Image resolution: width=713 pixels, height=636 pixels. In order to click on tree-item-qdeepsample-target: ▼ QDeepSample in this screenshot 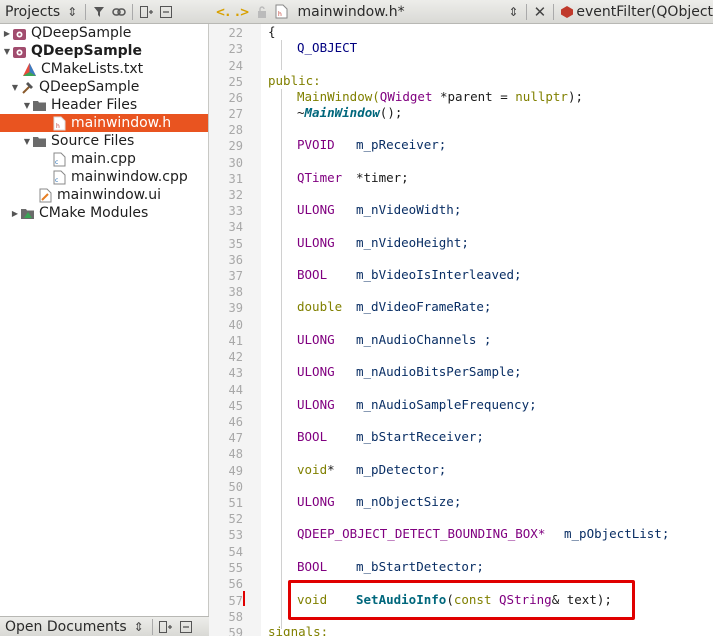, I will do `click(104, 87)`.